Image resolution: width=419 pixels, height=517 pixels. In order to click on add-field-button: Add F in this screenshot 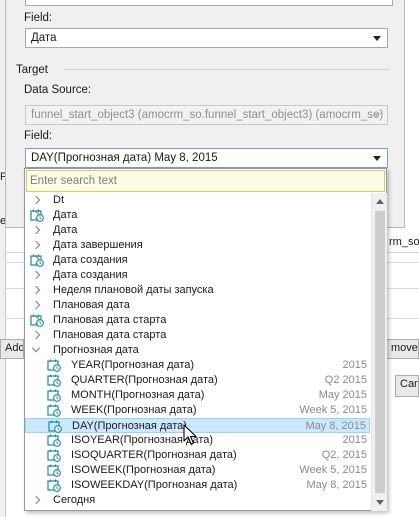, I will do `click(12, 349)`.